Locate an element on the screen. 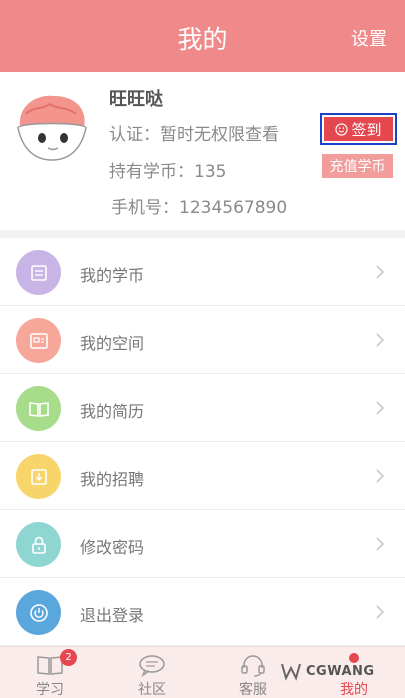  watermark-logo: CGWANG is located at coordinates (342, 671).